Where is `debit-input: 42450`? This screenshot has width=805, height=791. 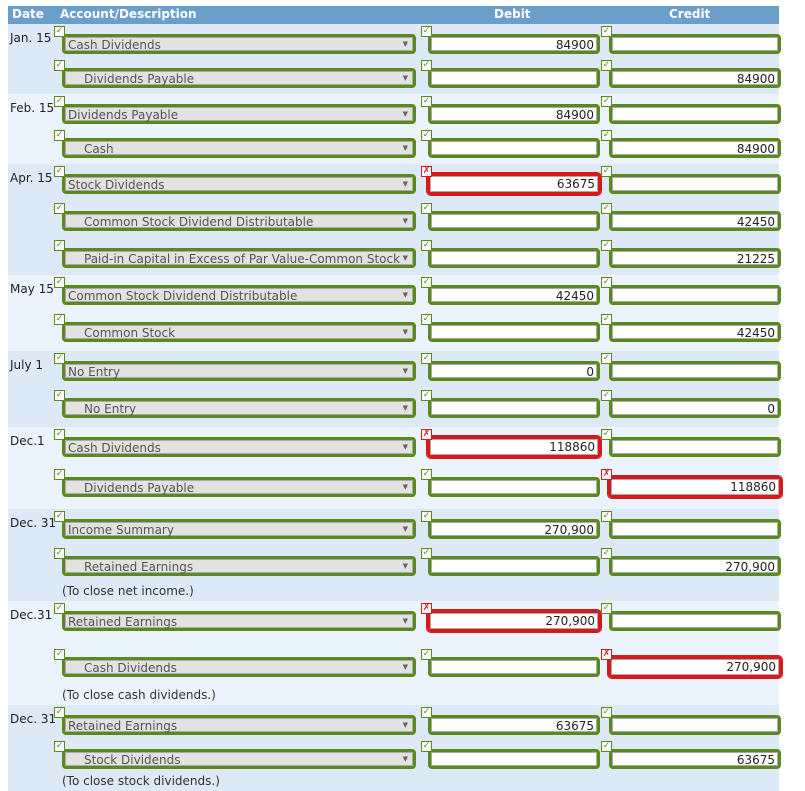 debit-input: 42450 is located at coordinates (514, 295).